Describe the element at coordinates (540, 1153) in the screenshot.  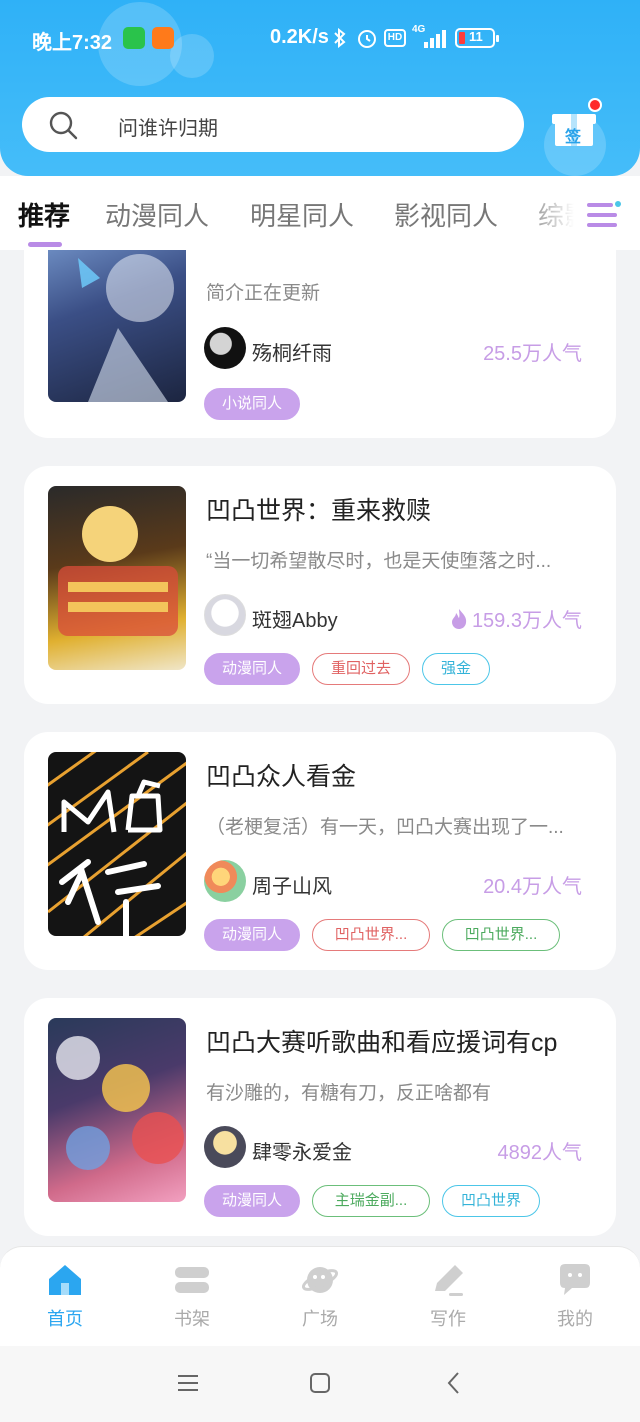
I see `popularity-value: 4892人气` at that location.